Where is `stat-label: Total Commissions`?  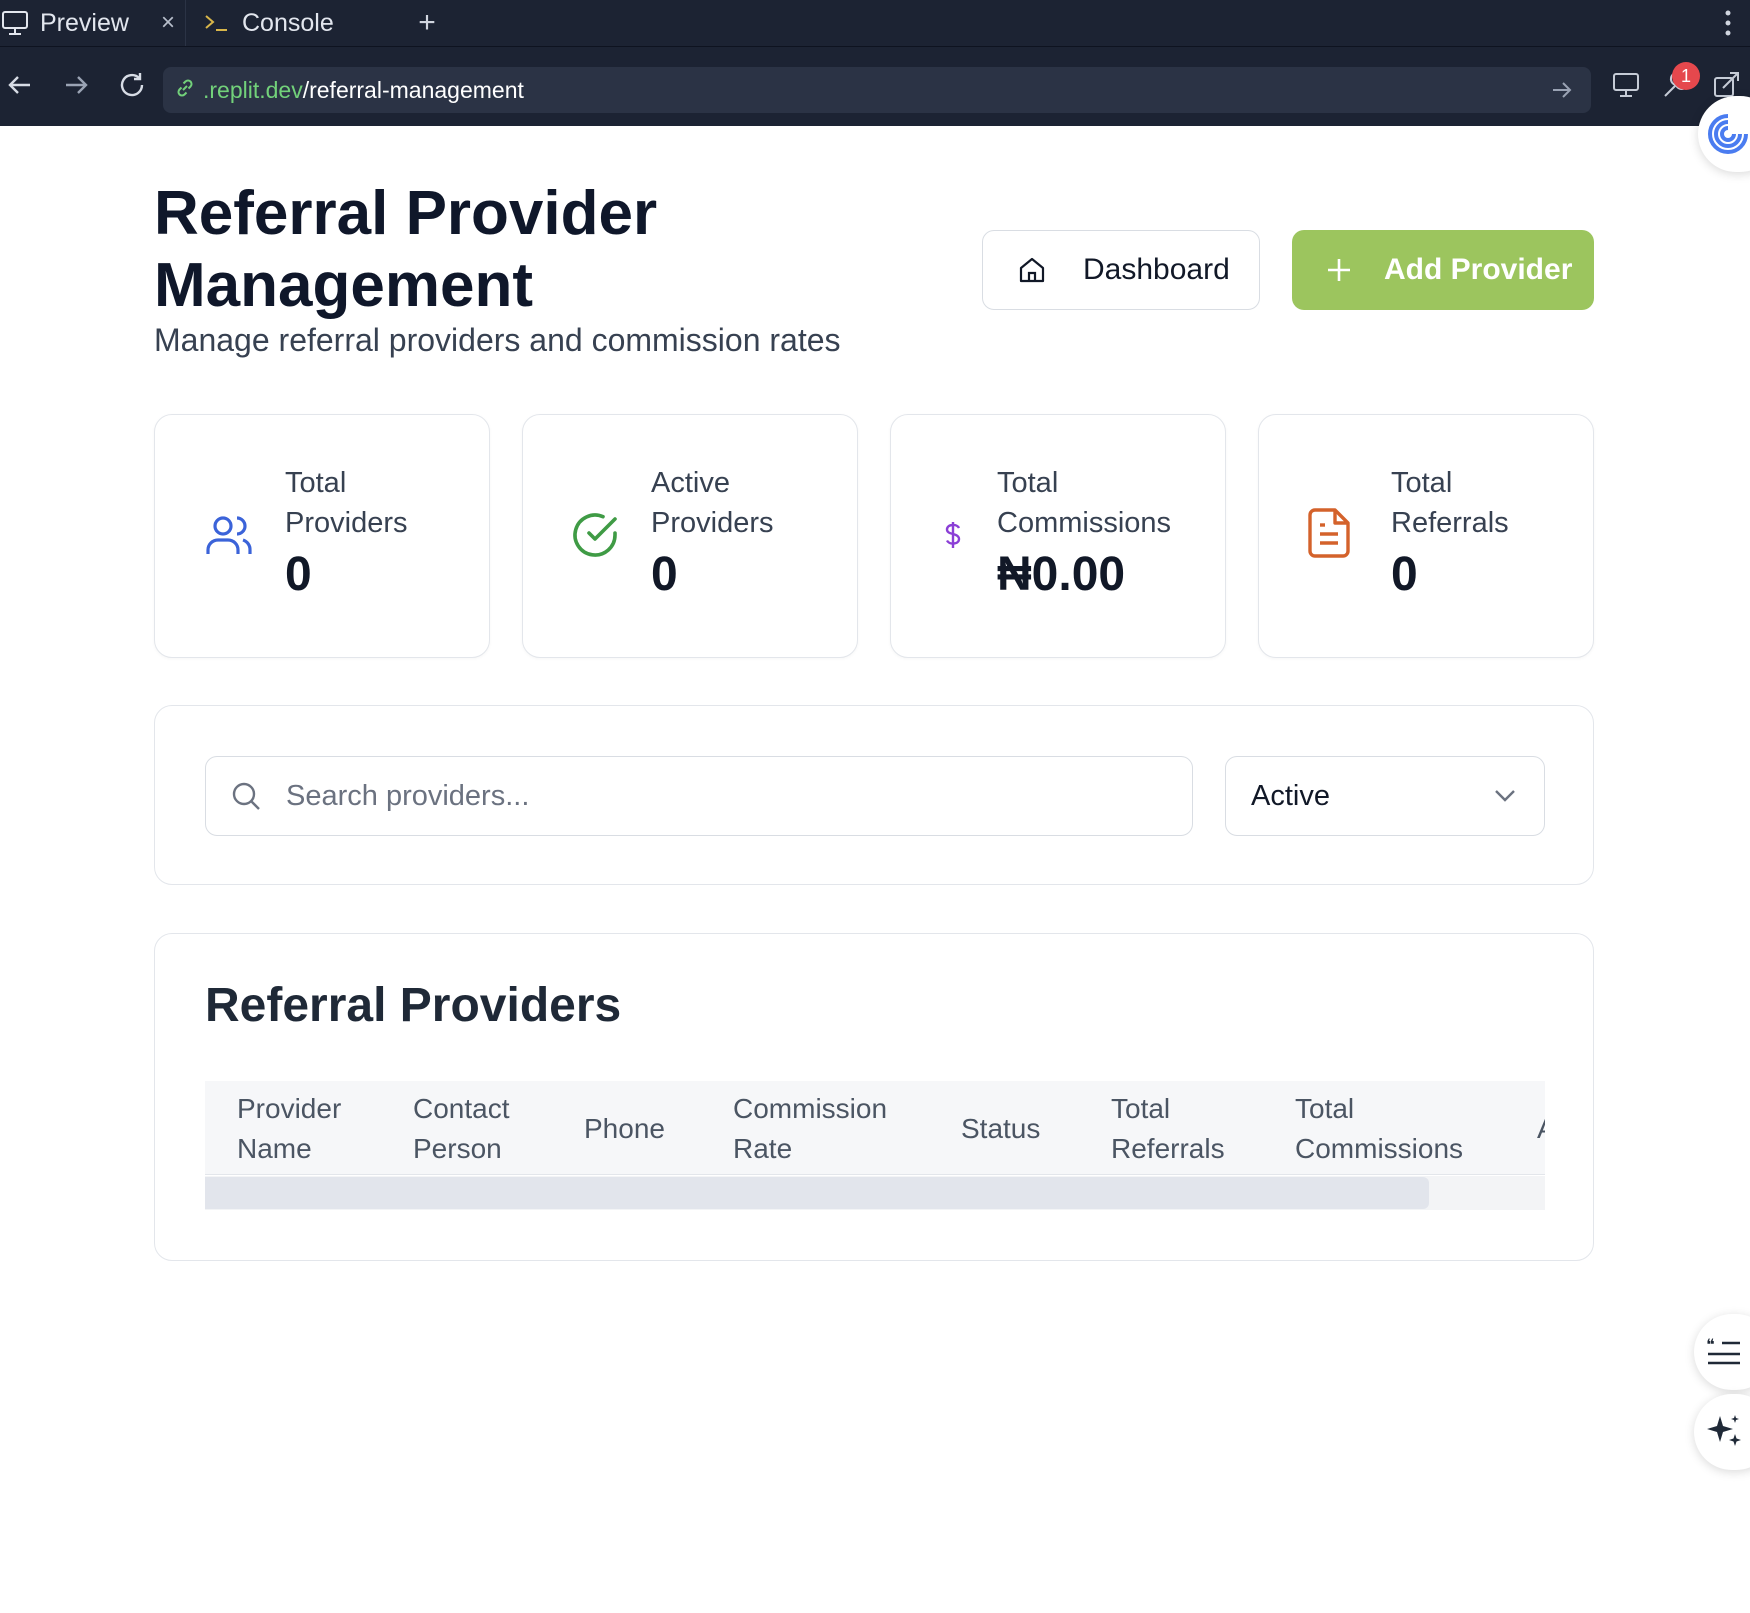 stat-label: Total Commissions is located at coordinates (1084, 503).